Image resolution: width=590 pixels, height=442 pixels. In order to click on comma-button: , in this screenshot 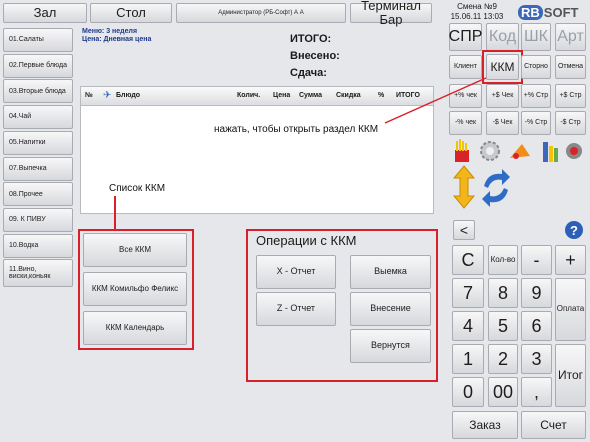, I will do `click(536, 392)`.